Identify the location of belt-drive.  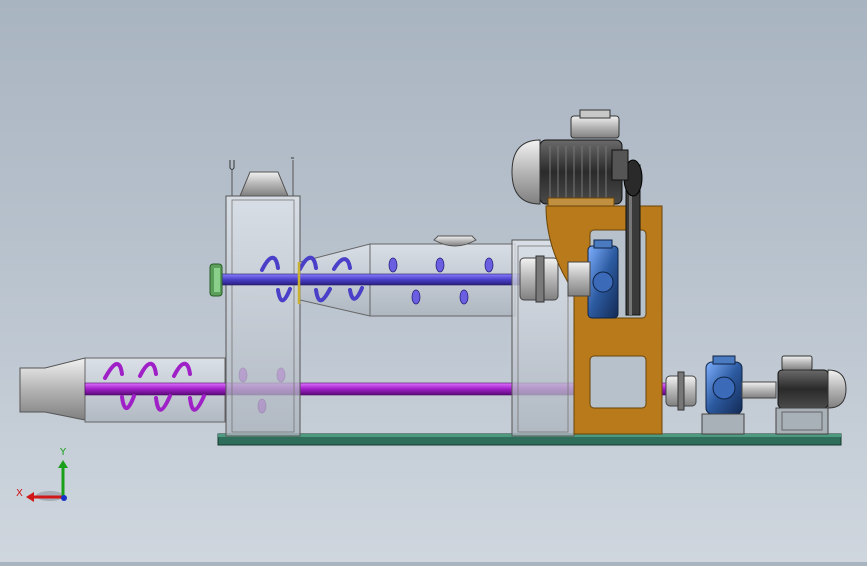
(633, 237).